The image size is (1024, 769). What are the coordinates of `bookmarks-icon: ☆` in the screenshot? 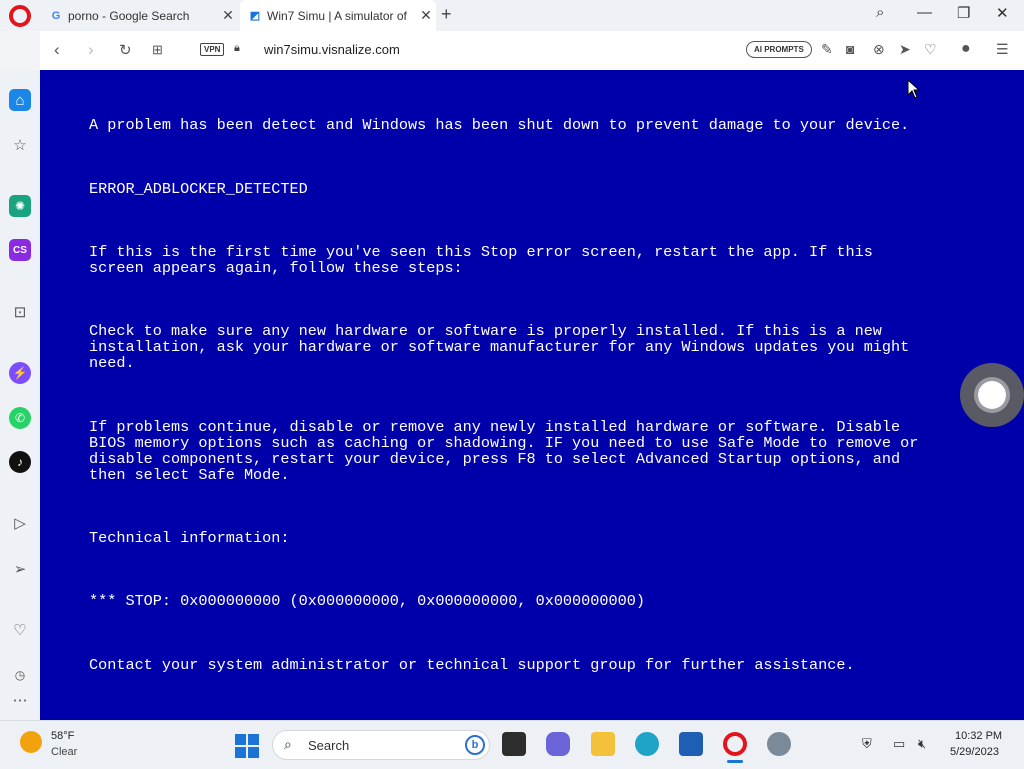 It's located at (20, 145).